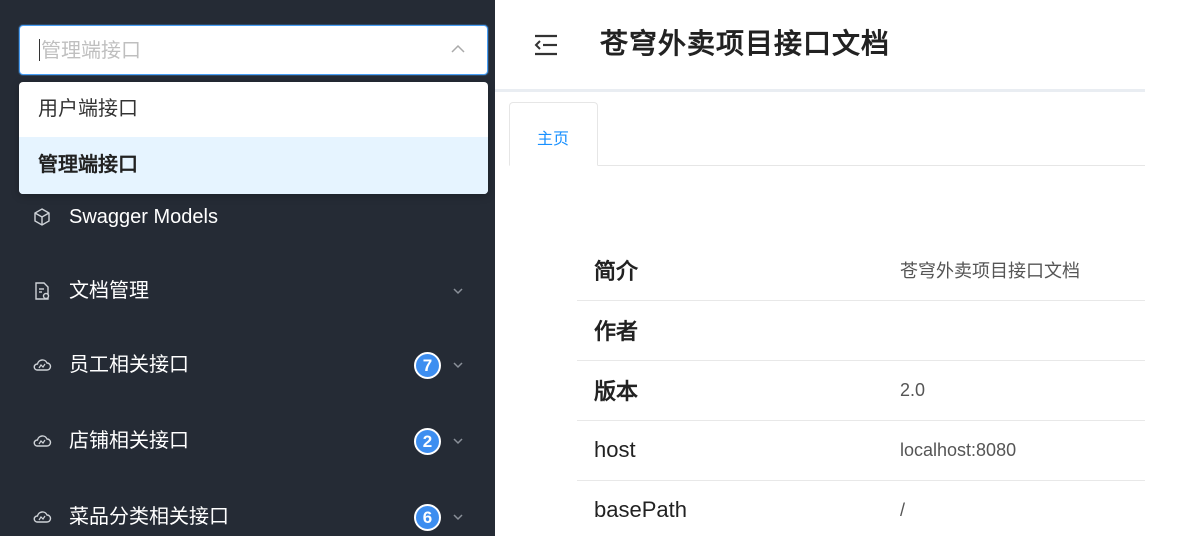 This screenshot has width=1191, height=536. Describe the element at coordinates (1022, 270) in the screenshot. I see `info-value: 苍穹外卖项目接口文档` at that location.